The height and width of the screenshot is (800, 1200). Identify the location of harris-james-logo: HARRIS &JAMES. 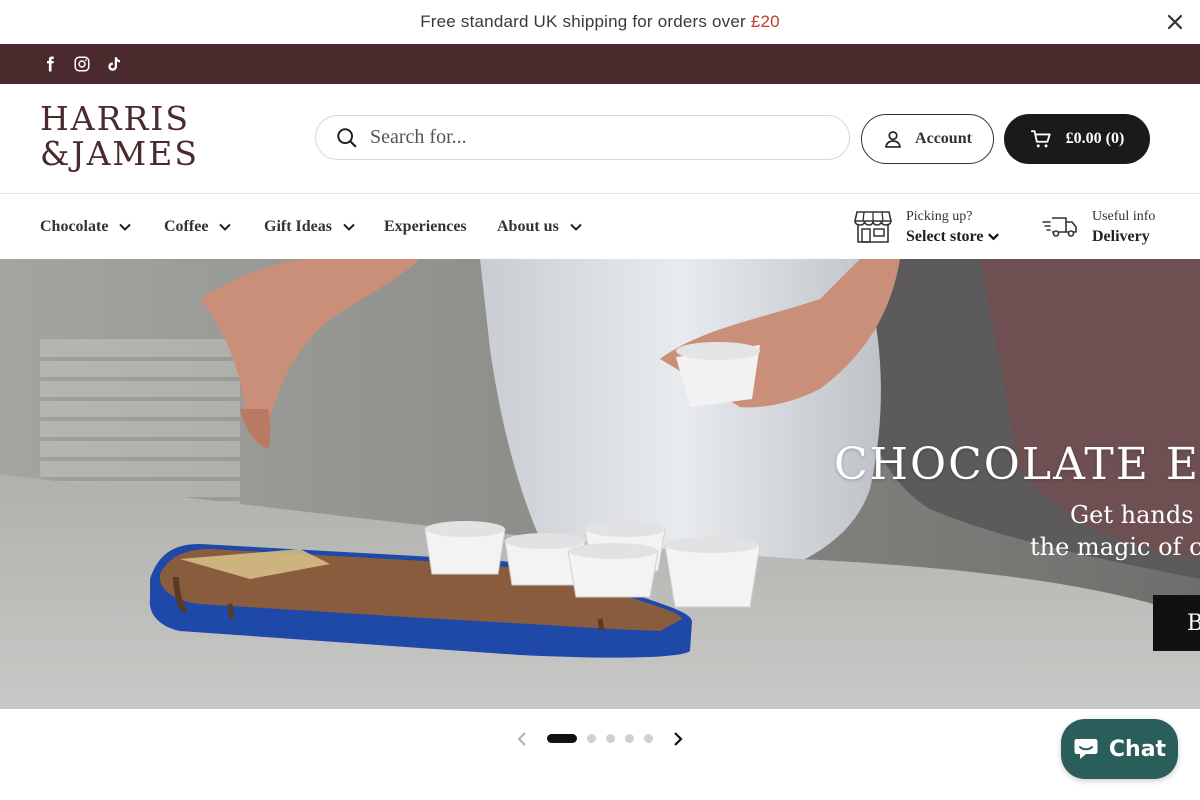
(120, 138).